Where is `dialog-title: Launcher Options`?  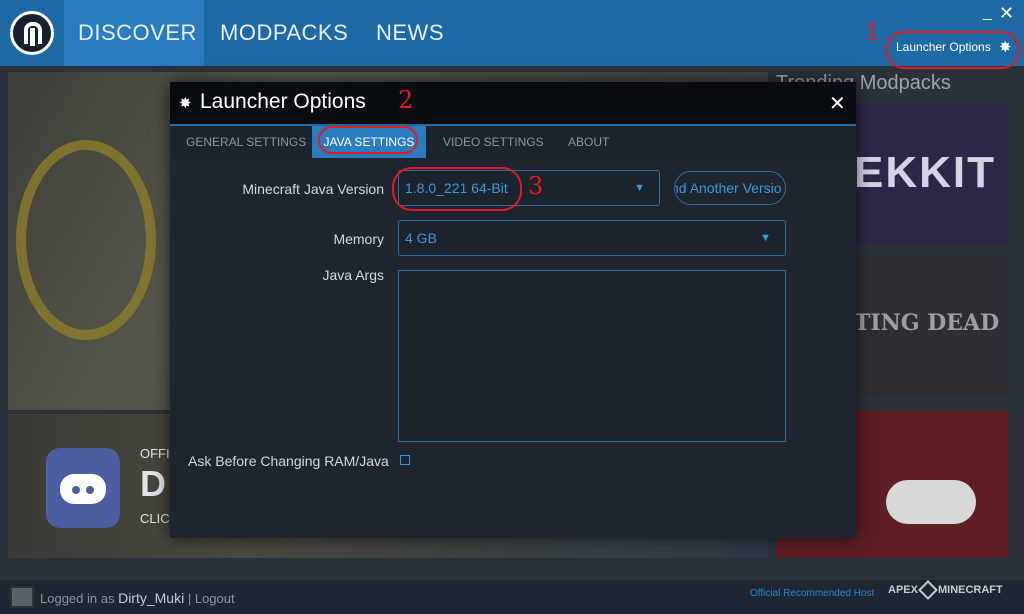 dialog-title: Launcher Options is located at coordinates (283, 101).